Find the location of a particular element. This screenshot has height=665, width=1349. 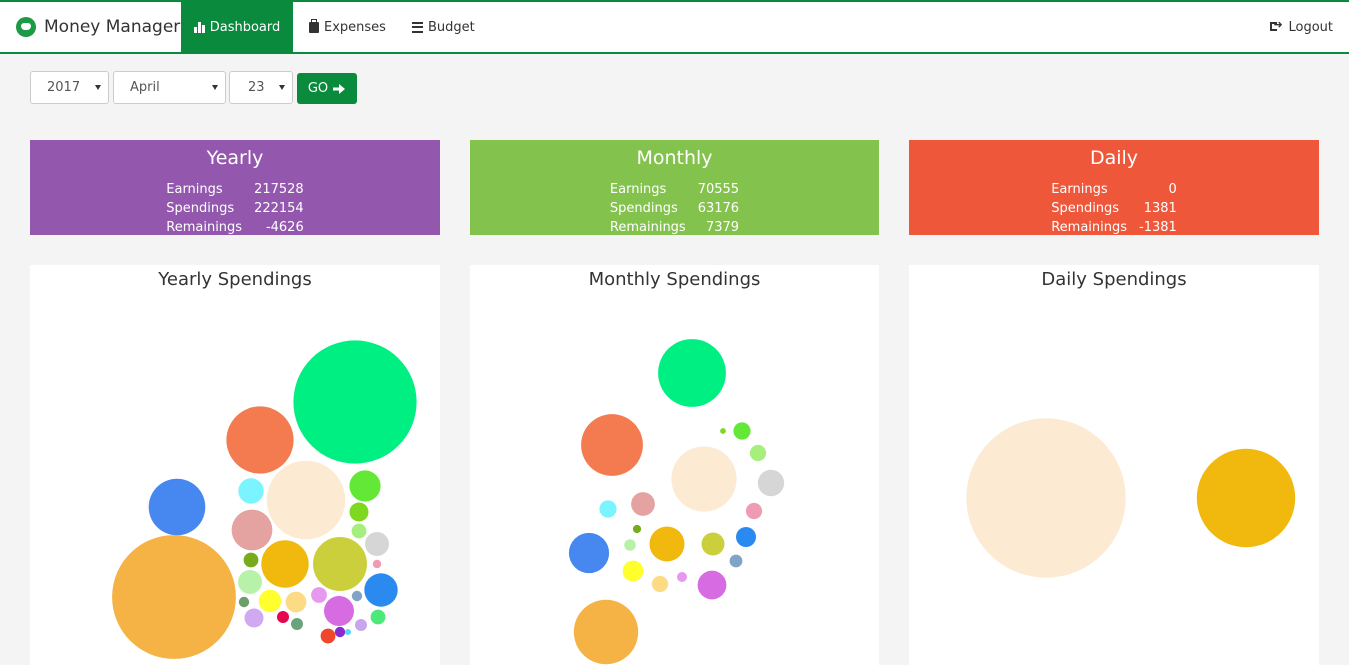

brand-title: Money Manager is located at coordinates (112, 27).